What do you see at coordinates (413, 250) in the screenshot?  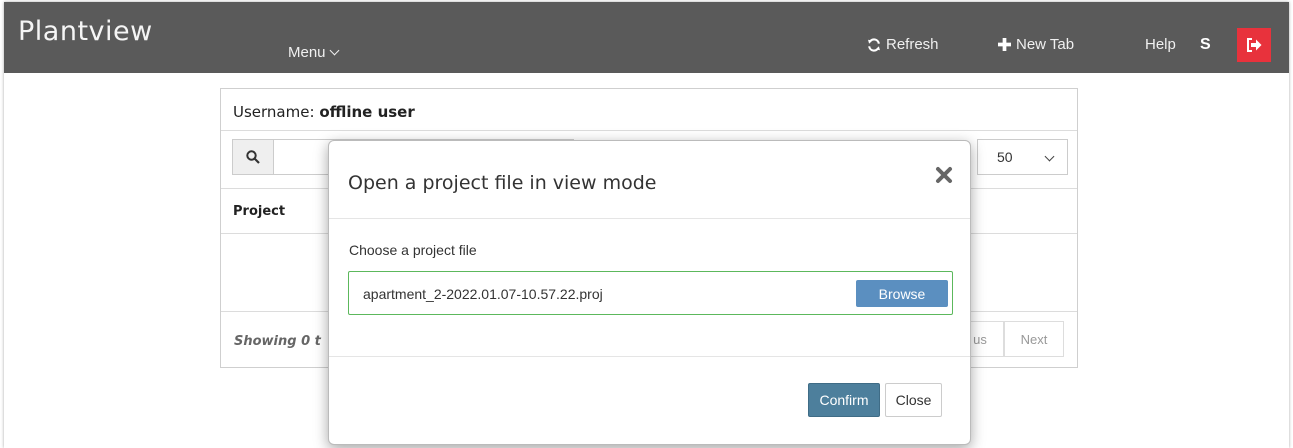 I see `file-field-label: Choose a project file` at bounding box center [413, 250].